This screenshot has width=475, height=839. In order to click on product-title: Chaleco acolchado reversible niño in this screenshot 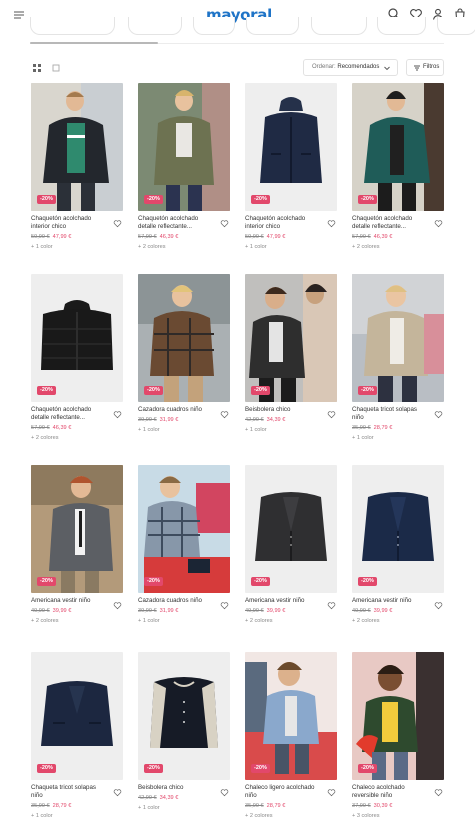, I will do `click(391, 792)`.